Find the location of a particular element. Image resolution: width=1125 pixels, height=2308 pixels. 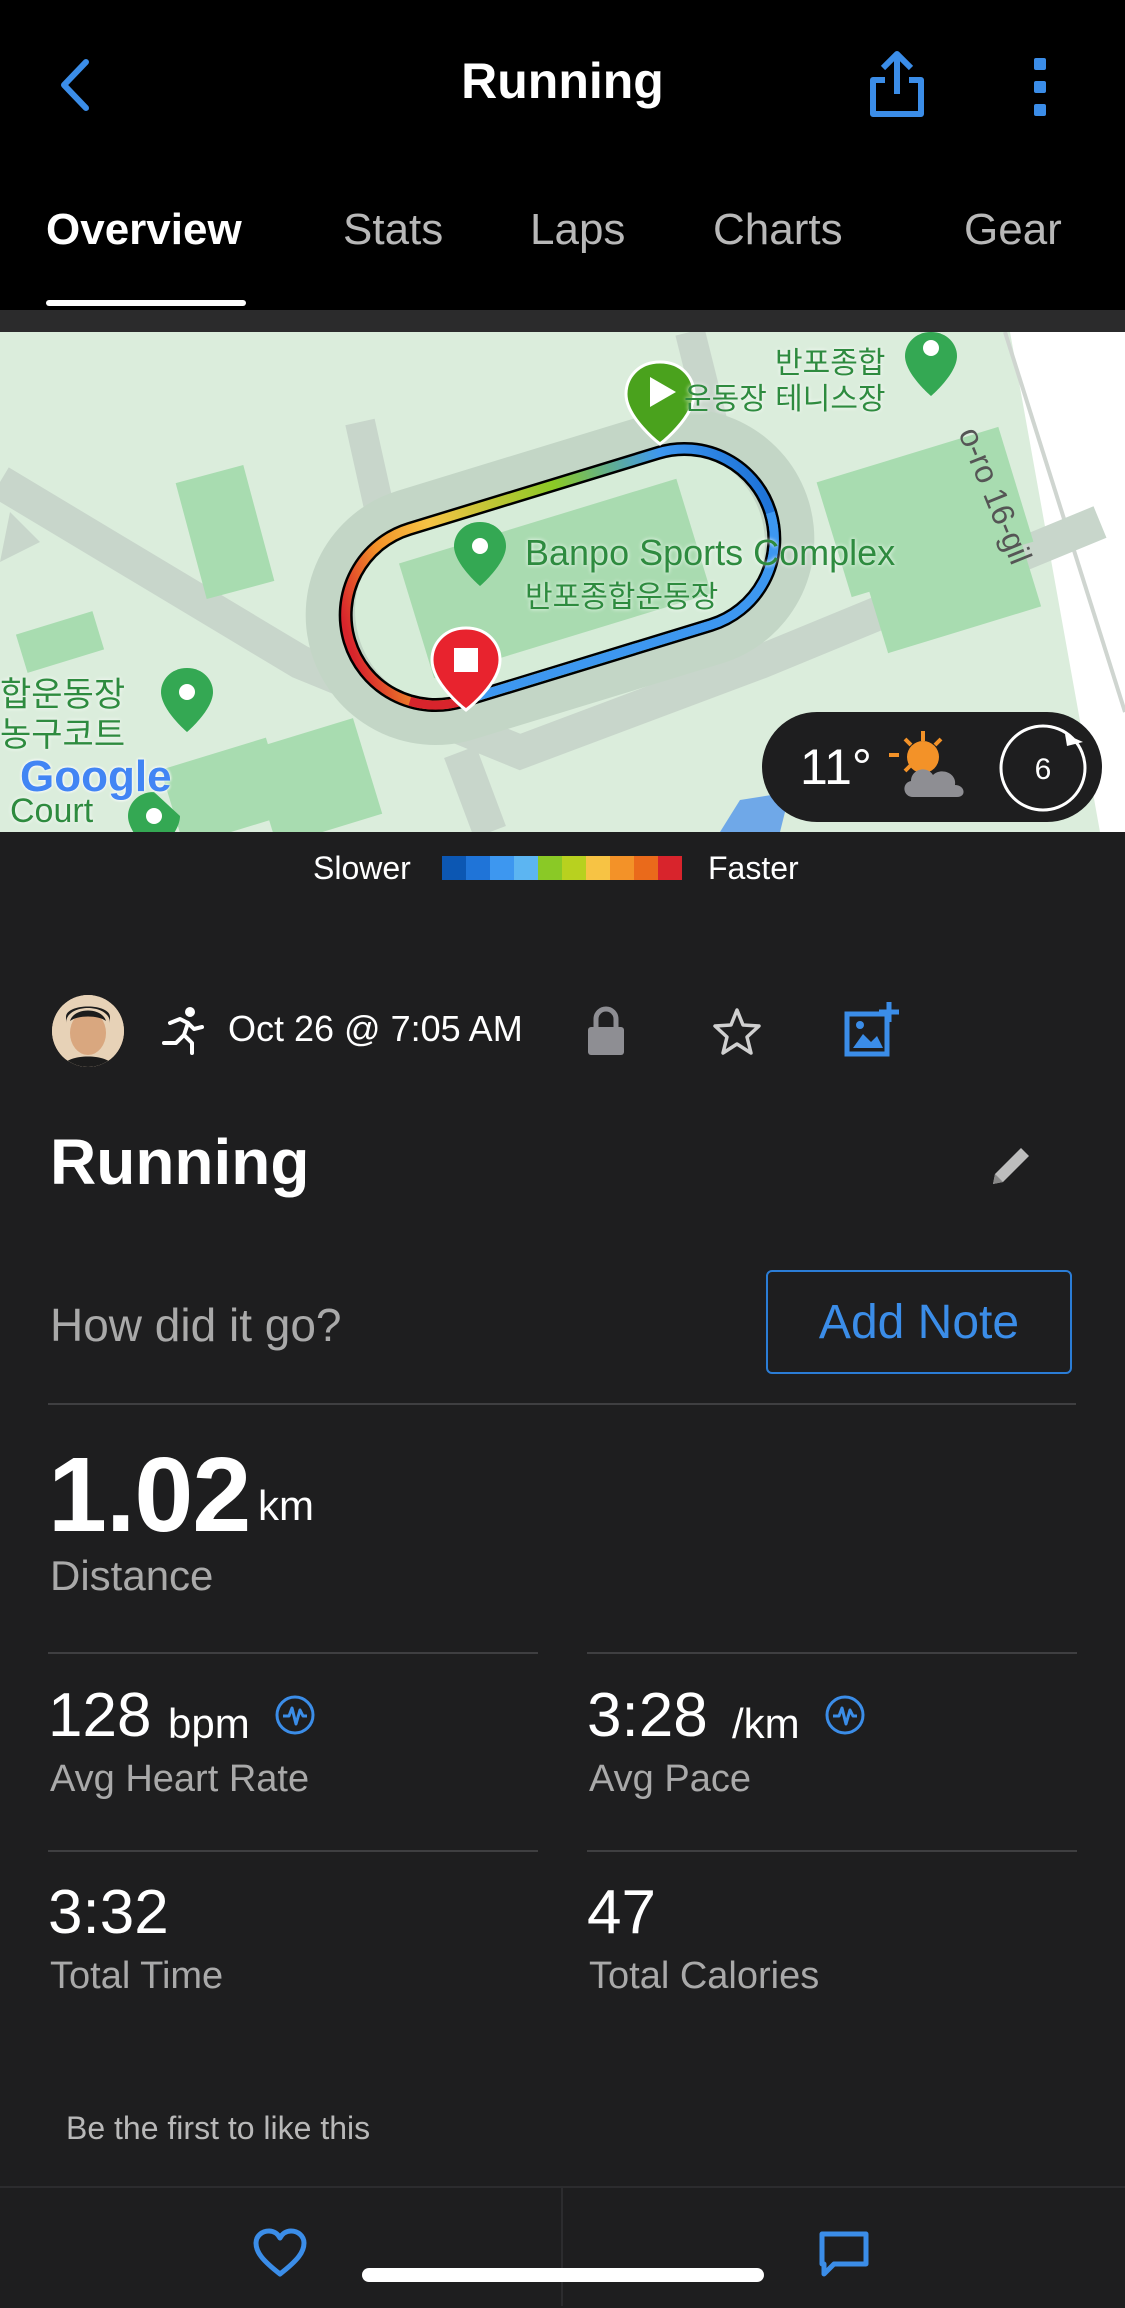

avg-heart-rate-value: 128 is located at coordinates (100, 1715).